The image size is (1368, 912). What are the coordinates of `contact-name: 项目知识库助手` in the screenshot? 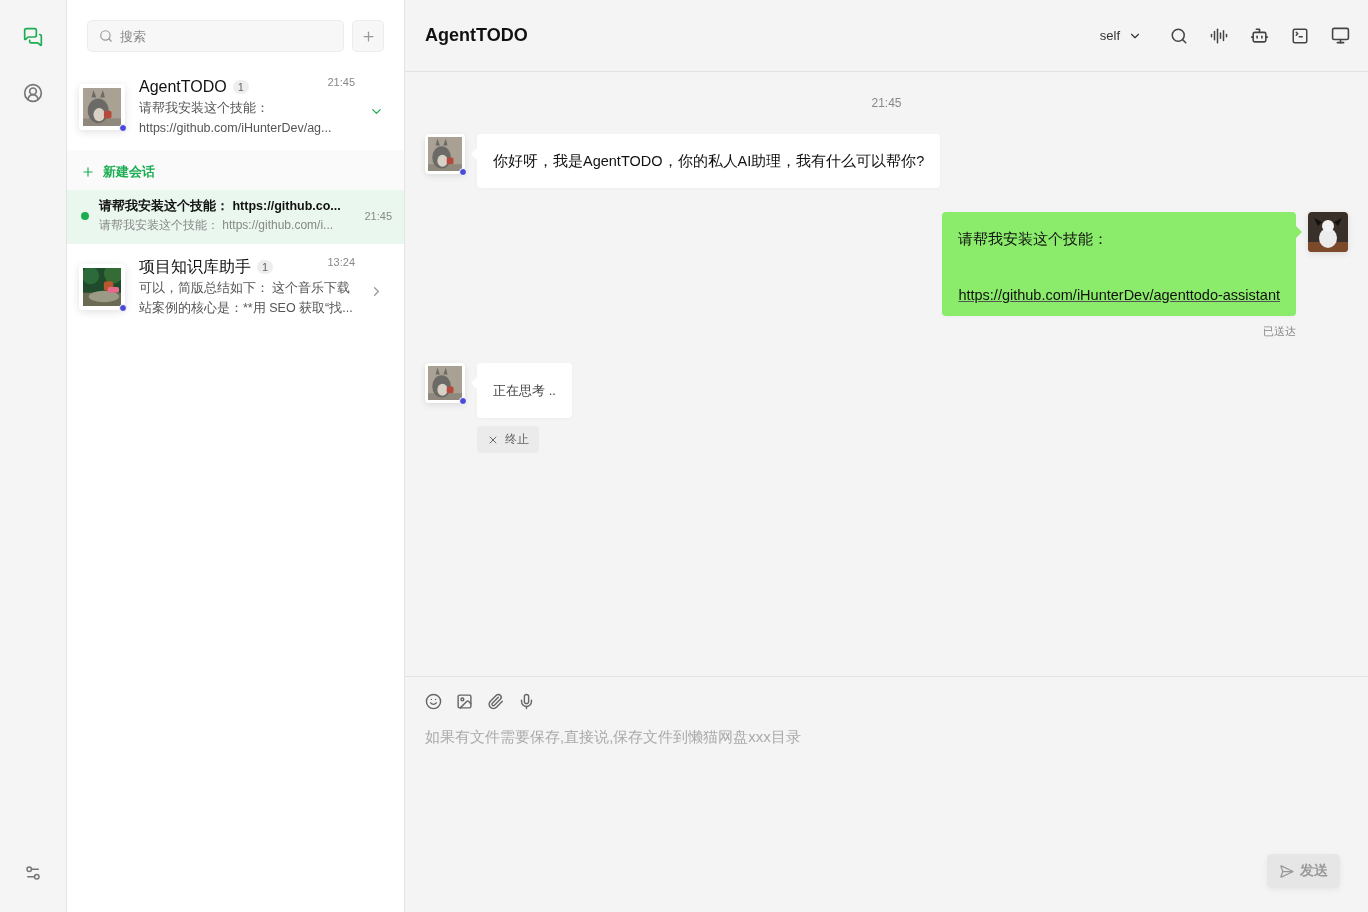 It's located at (195, 266).